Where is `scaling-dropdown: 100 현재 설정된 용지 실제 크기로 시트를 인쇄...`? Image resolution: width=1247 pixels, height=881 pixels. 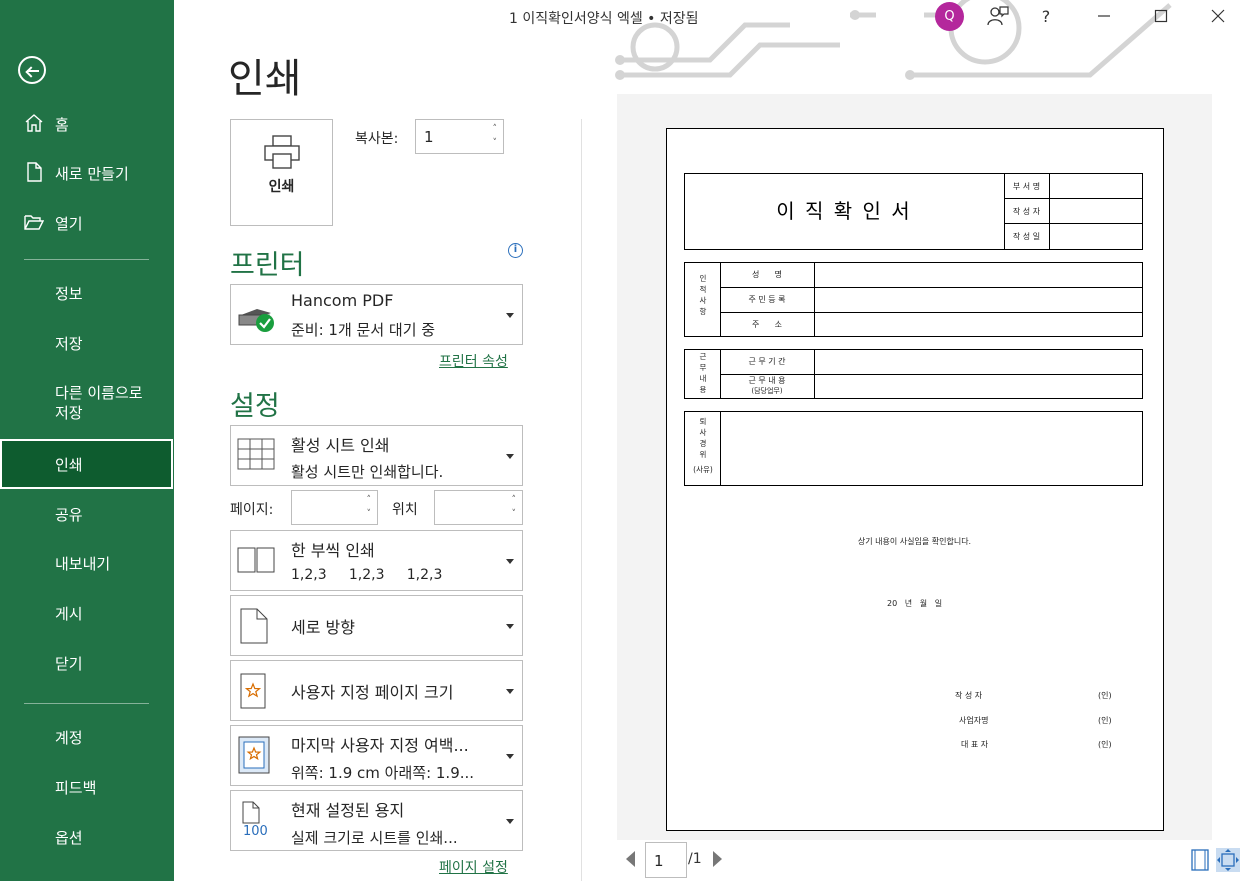 scaling-dropdown: 100 현재 설정된 용지 실제 크기로 시트를 인쇄... is located at coordinates (376, 820).